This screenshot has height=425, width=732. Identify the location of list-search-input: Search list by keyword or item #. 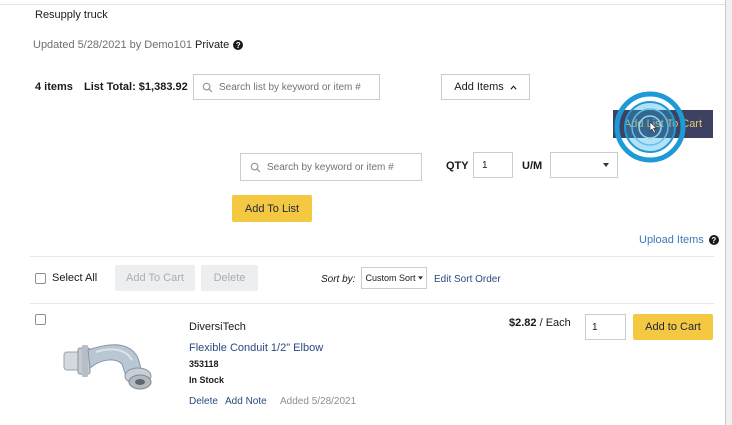
(286, 87).